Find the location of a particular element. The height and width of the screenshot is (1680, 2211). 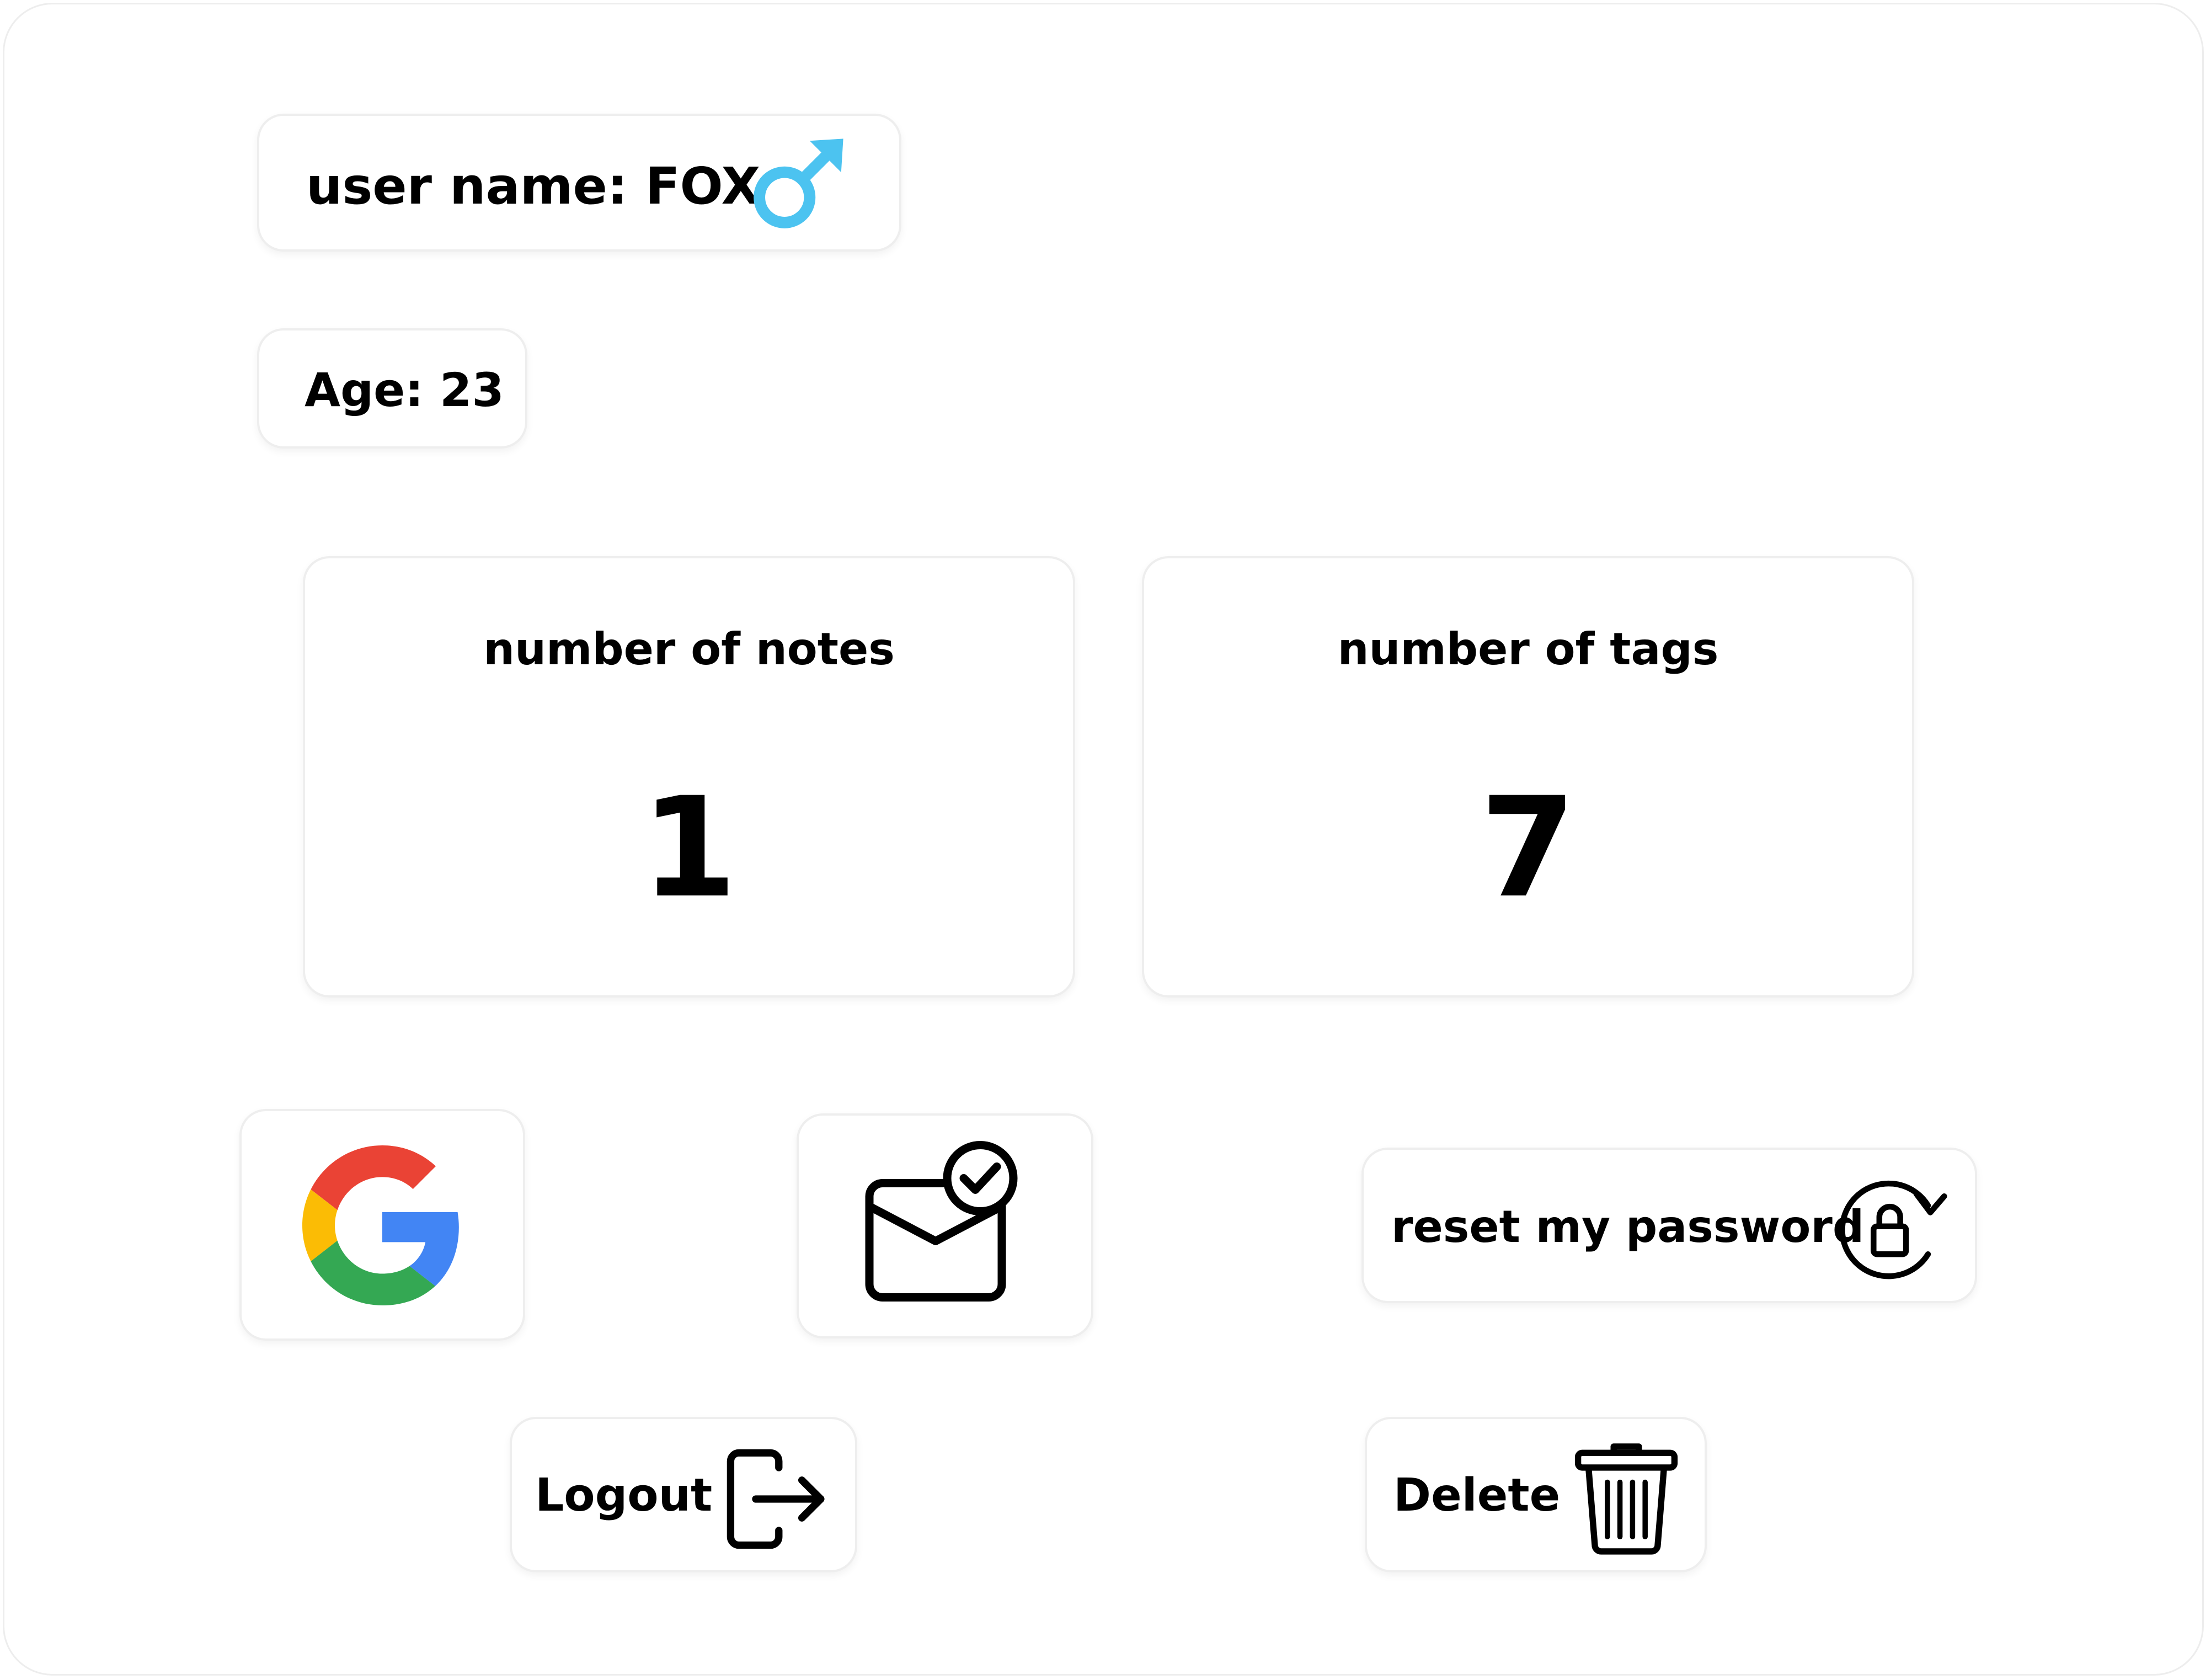

tags-count-card: number of tags 7 is located at coordinates (1528, 777).